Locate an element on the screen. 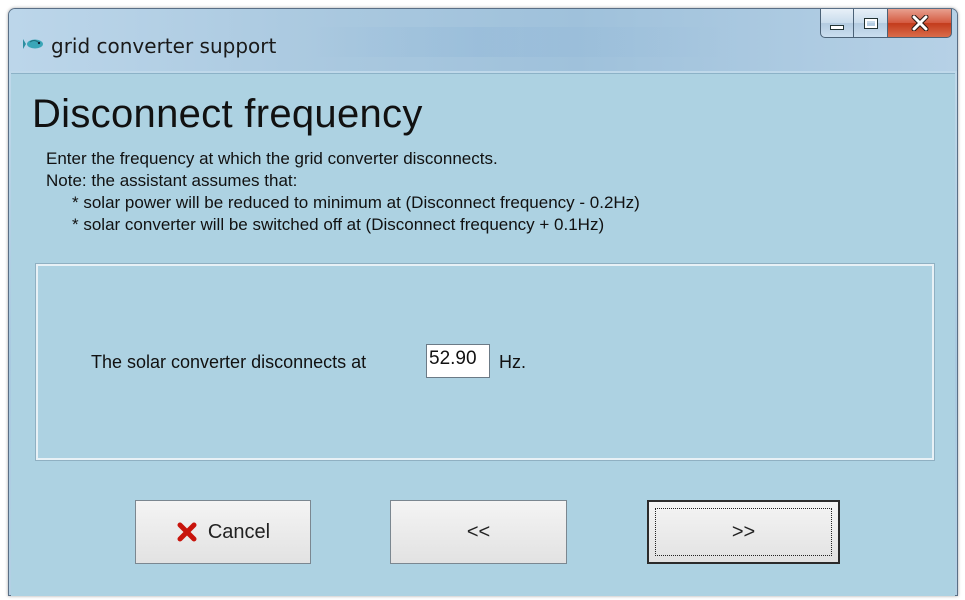 The width and height of the screenshot is (965, 600). title-bar: grid converter support is located at coordinates (483, 40).